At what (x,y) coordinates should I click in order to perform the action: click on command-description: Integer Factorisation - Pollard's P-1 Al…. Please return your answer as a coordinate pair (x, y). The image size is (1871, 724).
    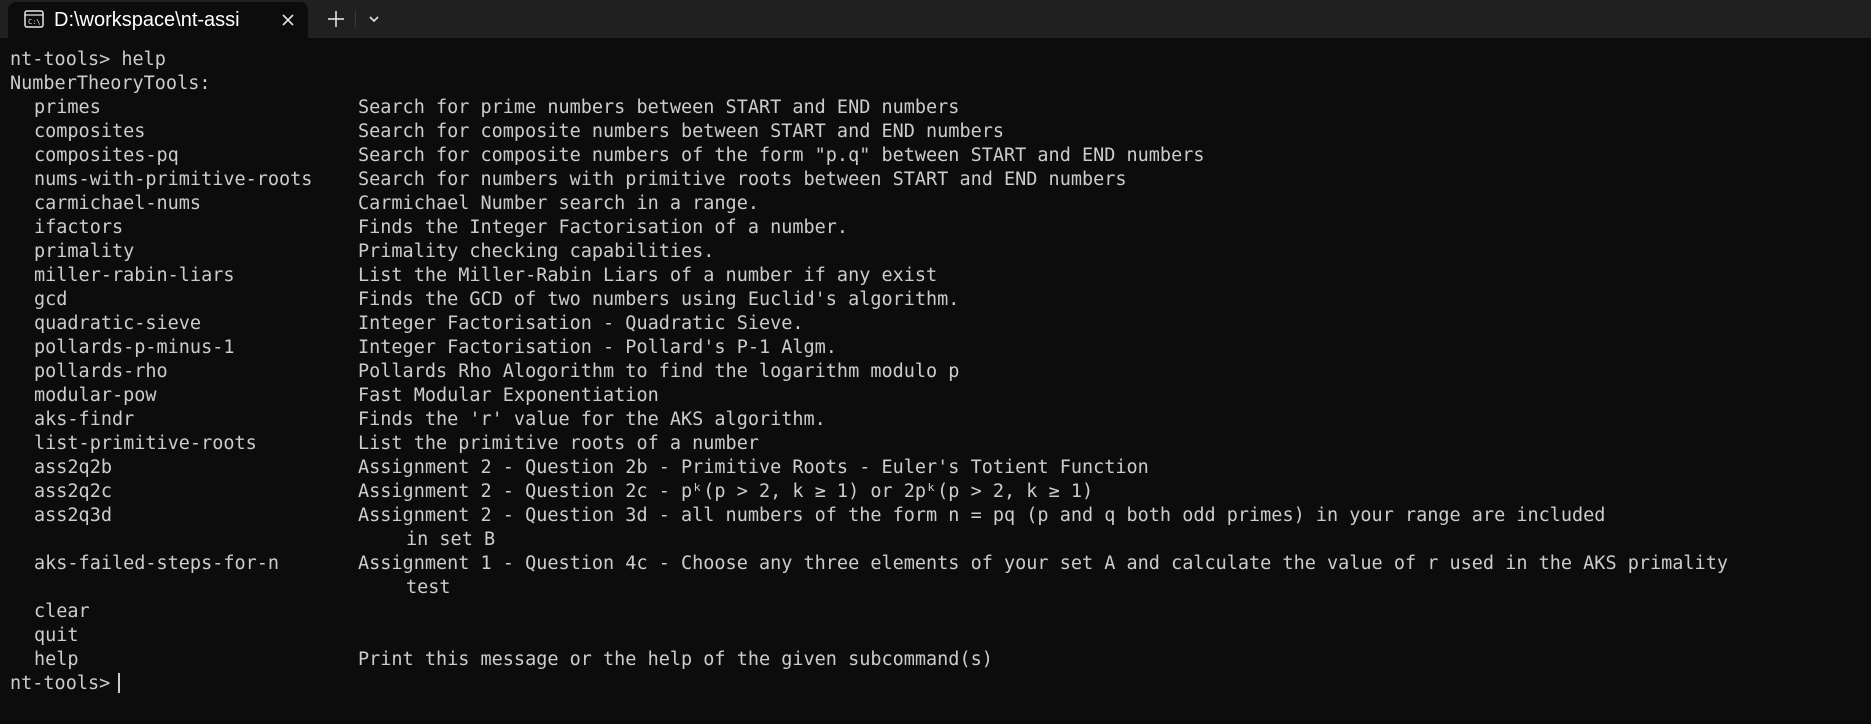
    Looking at the image, I should click on (597, 347).